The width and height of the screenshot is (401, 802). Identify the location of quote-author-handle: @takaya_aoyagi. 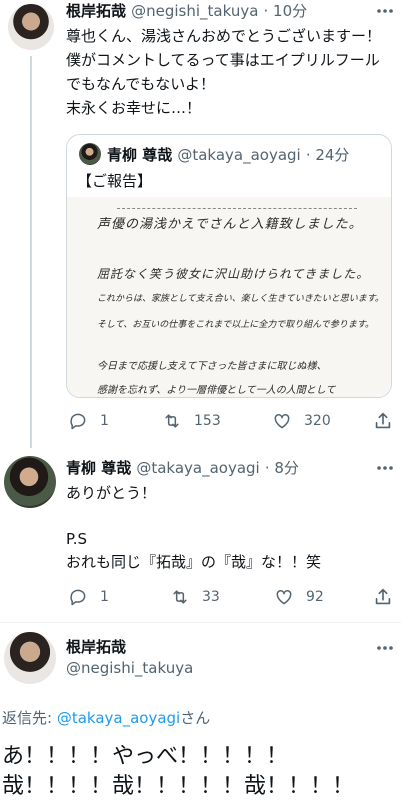
(239, 155).